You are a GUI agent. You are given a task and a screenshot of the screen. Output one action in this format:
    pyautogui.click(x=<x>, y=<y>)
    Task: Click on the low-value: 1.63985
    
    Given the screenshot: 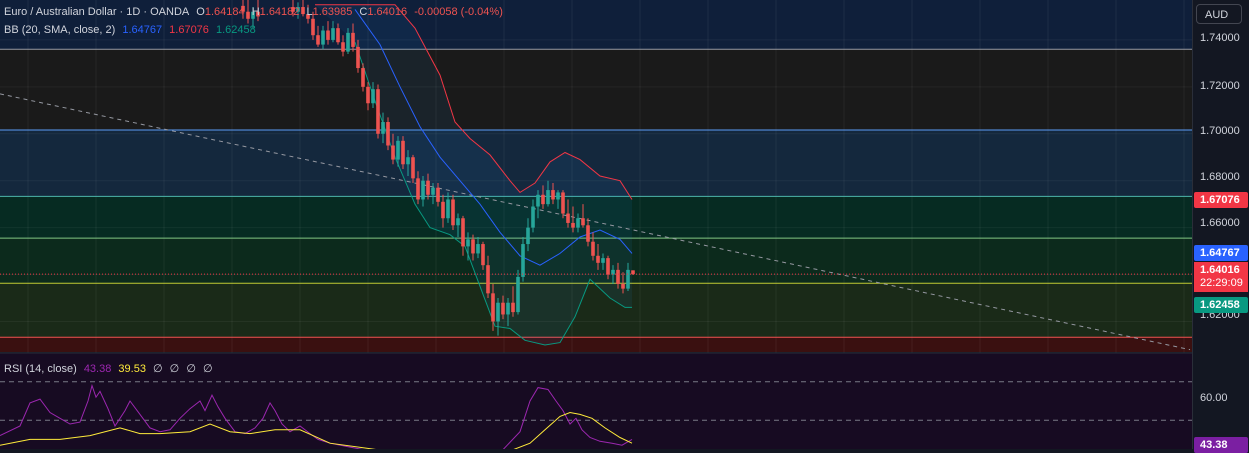 What is the action you would take?
    pyautogui.click(x=332, y=12)
    